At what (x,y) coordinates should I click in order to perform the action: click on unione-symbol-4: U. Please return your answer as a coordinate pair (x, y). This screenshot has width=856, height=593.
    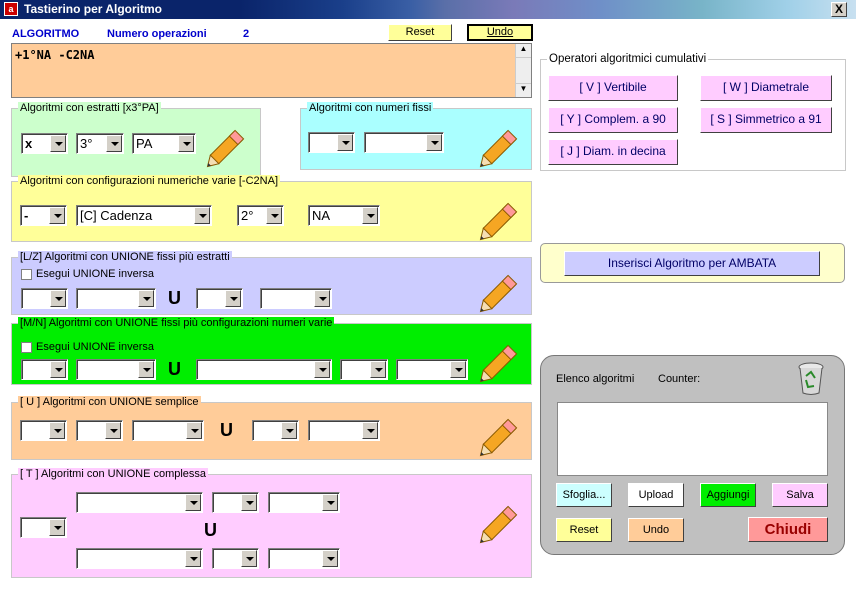
    Looking at the image, I should click on (210, 530).